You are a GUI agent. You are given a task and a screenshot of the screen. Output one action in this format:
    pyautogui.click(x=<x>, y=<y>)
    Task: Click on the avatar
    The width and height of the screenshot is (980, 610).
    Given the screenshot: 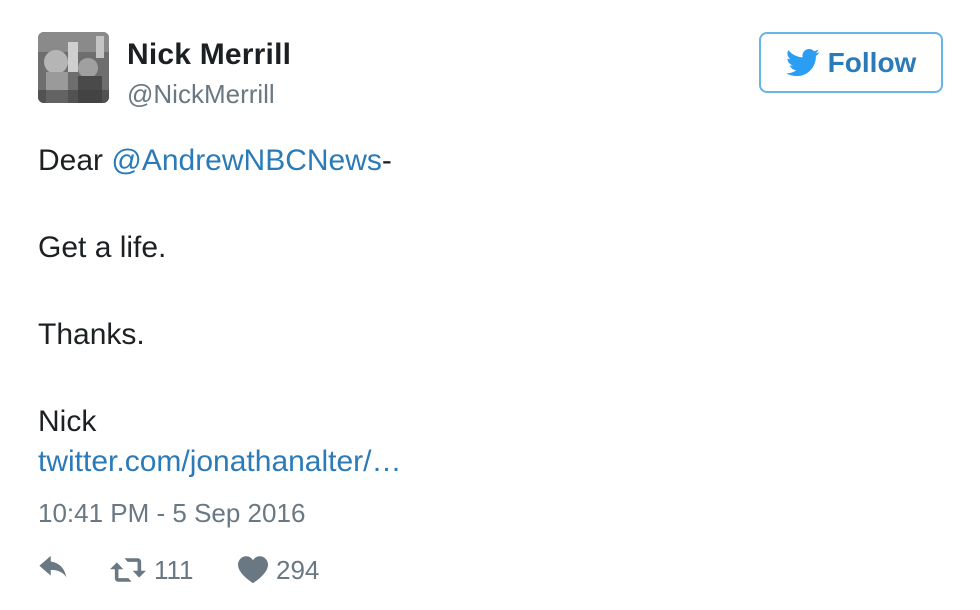 What is the action you would take?
    pyautogui.click(x=73, y=67)
    